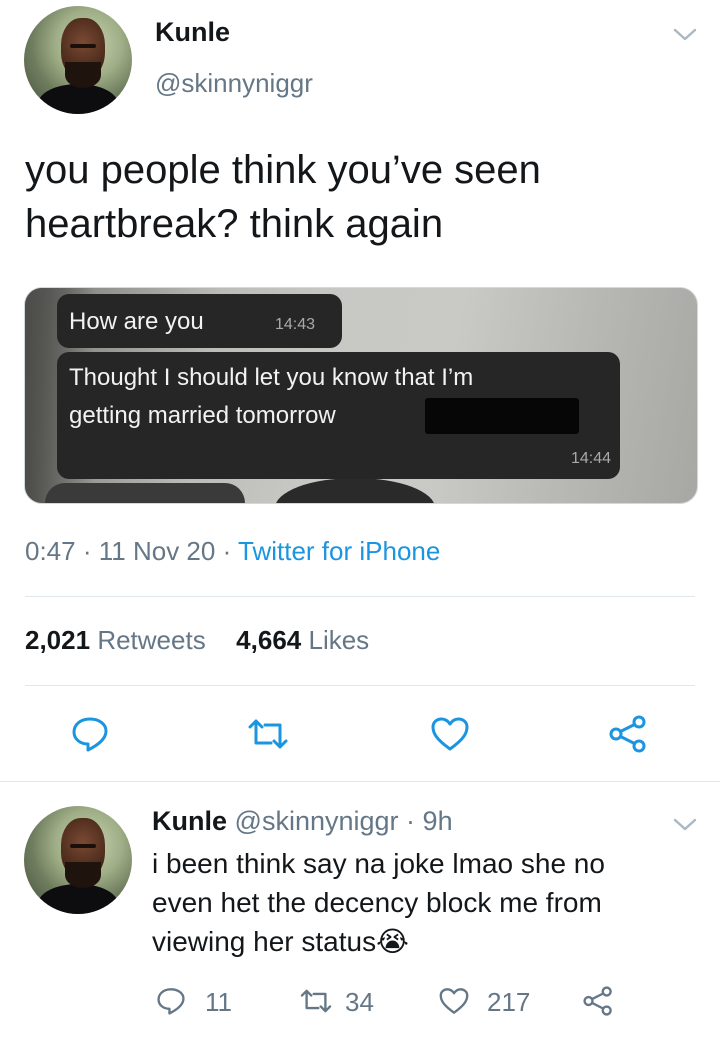 Image resolution: width=720 pixels, height=1039 pixels. I want to click on retweets-label: Retweets, so click(151, 640).